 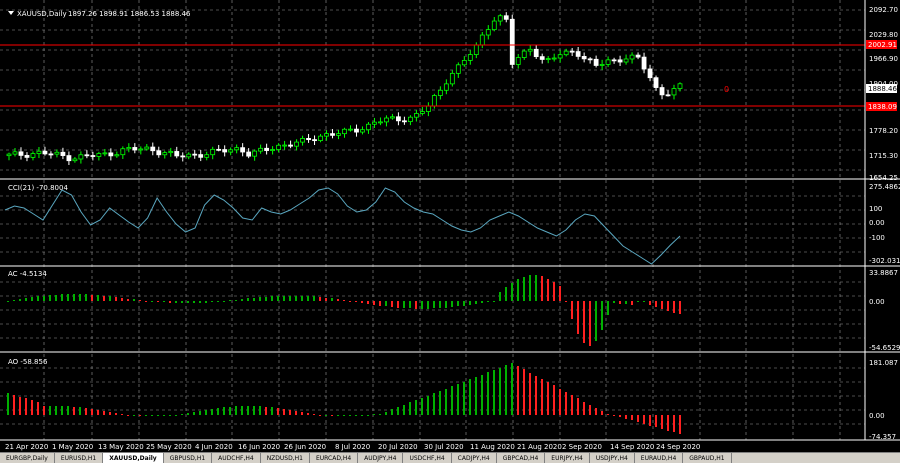 I want to click on time-axis-tick-label: 2 Sep 2020, so click(x=582, y=447).